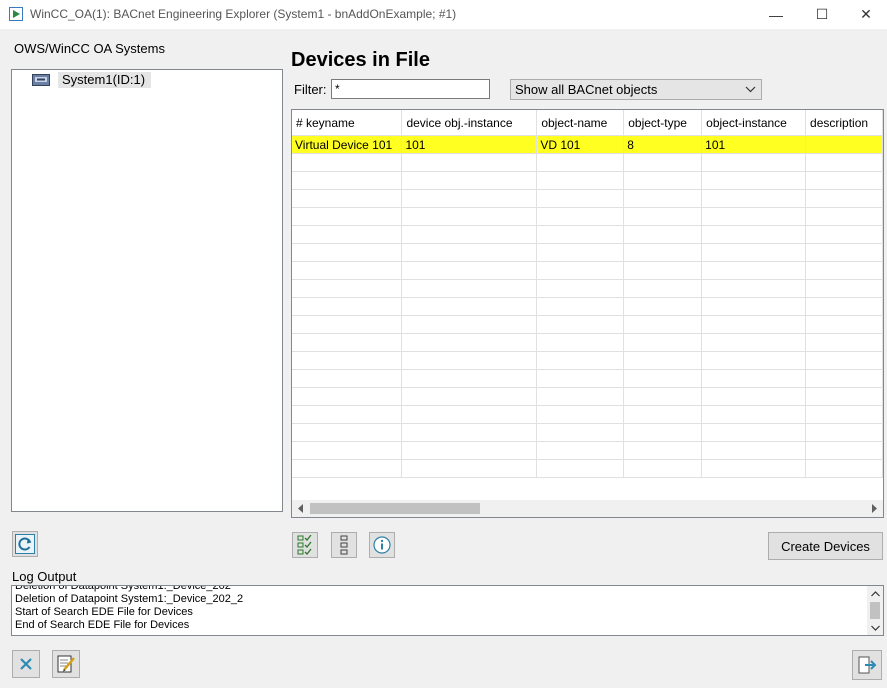 Image resolution: width=887 pixels, height=688 pixels. Describe the element at coordinates (865, 14) in the screenshot. I see `close-button: ✕` at that location.